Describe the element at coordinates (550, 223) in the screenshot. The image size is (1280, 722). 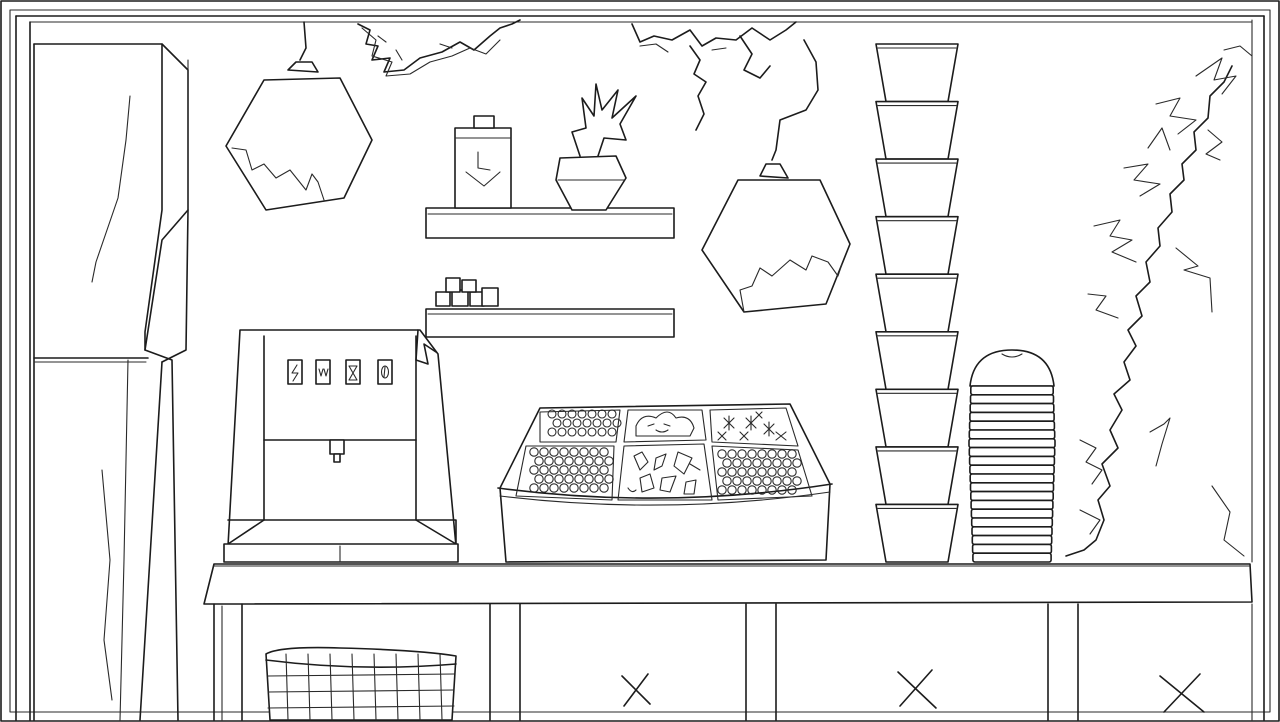
I see `upper-wall-shelf` at that location.